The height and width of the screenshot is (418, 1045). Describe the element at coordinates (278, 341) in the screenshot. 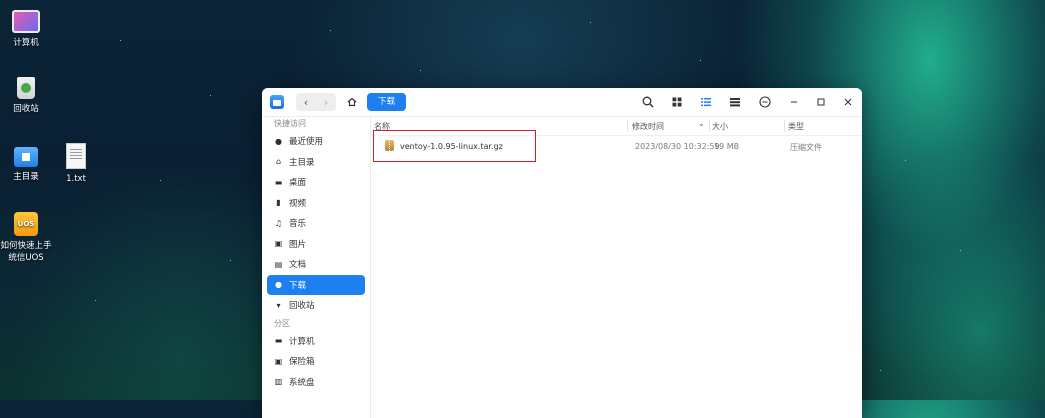

I see `computer-icon: ▬` at that location.